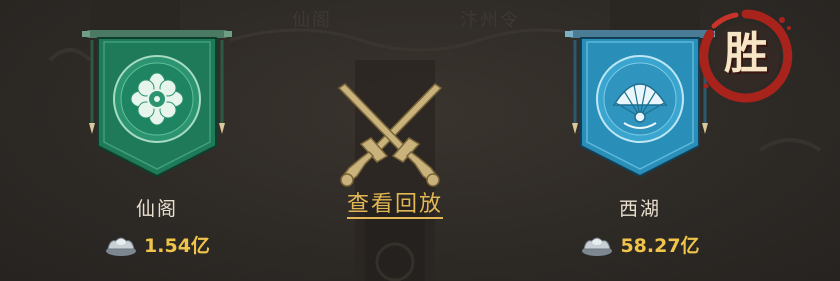 This screenshot has height=281, width=840. I want to click on left-power-value: 1.54亿, so click(177, 245).